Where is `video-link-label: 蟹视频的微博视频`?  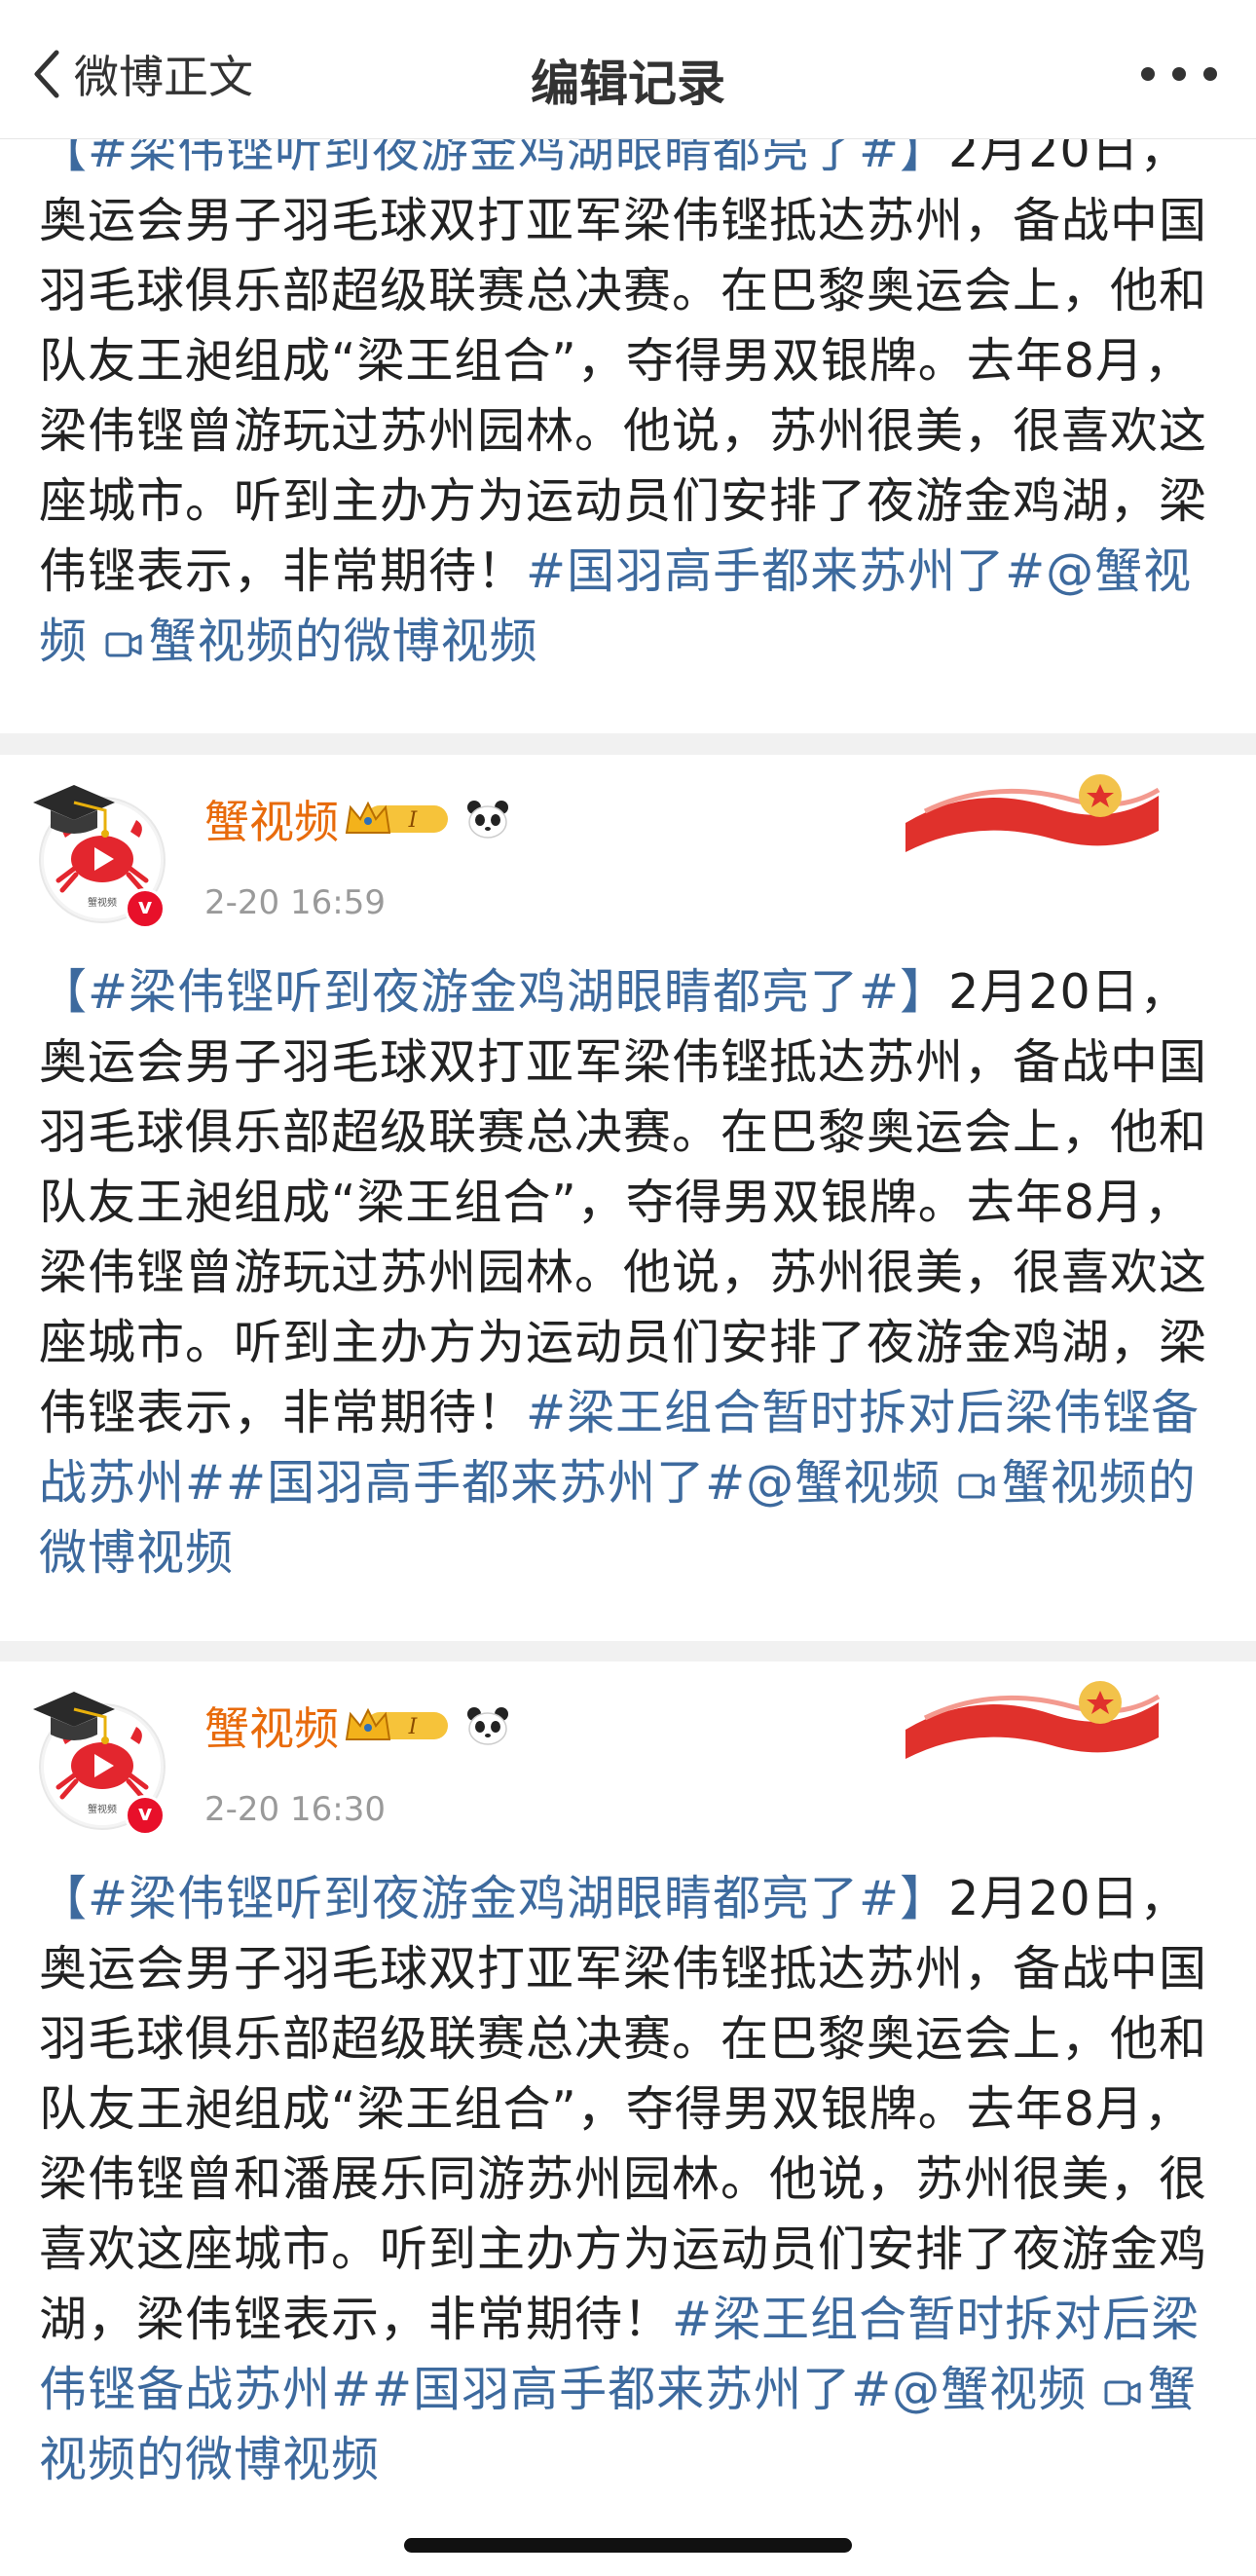
video-link-label: 蟹视频的微博视频 is located at coordinates (343, 641).